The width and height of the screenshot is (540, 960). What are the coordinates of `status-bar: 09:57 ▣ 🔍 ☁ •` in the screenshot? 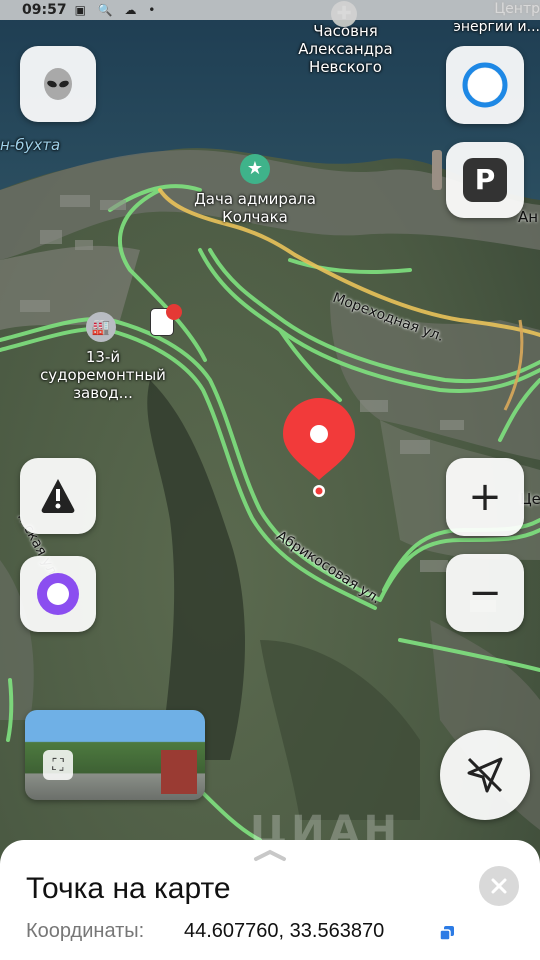 It's located at (270, 10).